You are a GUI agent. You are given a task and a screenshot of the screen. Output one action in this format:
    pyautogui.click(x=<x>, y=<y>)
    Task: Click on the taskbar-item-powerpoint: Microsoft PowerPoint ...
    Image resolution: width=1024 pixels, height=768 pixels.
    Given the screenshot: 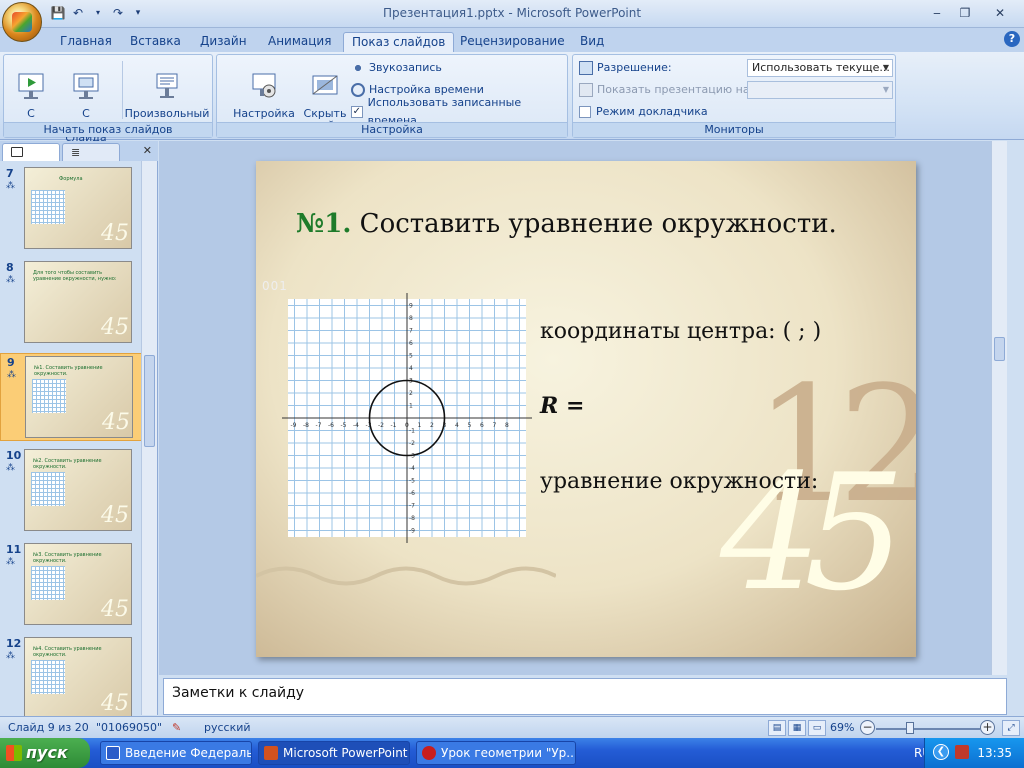 What is the action you would take?
    pyautogui.click(x=334, y=753)
    